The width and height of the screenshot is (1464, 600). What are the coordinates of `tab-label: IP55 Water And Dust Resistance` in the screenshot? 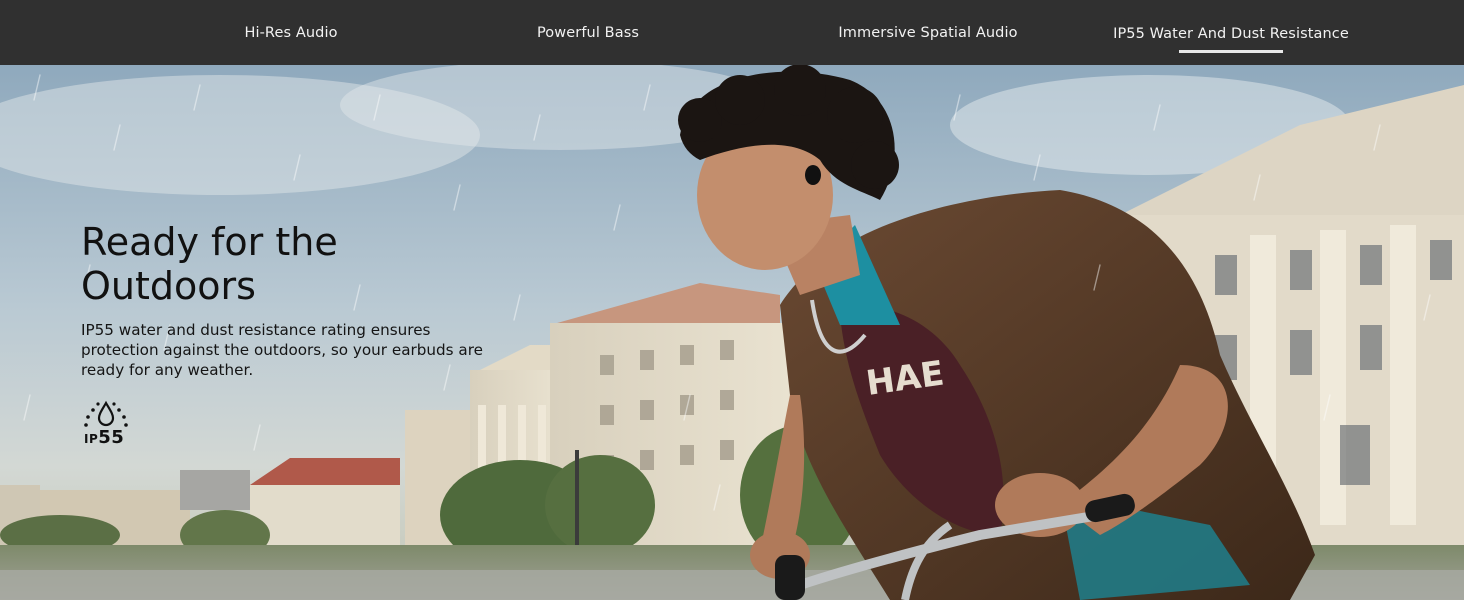 It's located at (1231, 33).